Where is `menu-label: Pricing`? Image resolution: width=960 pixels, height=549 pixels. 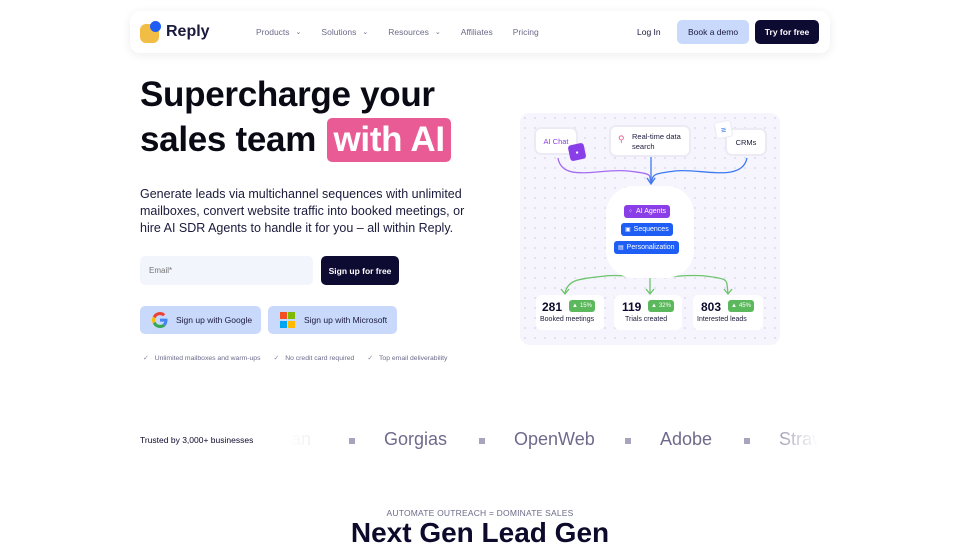
menu-label: Pricing is located at coordinates (525, 32).